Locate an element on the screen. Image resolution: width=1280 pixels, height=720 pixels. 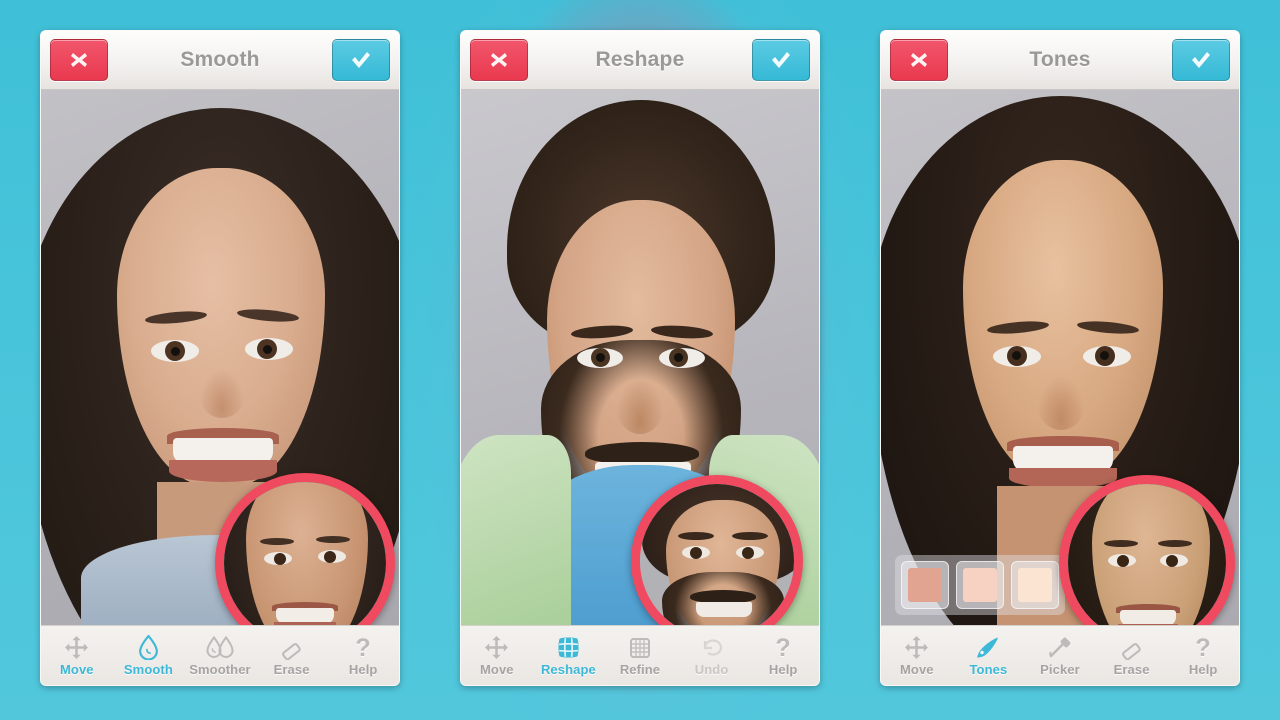
tool-label: Erase is located at coordinates (1131, 669).